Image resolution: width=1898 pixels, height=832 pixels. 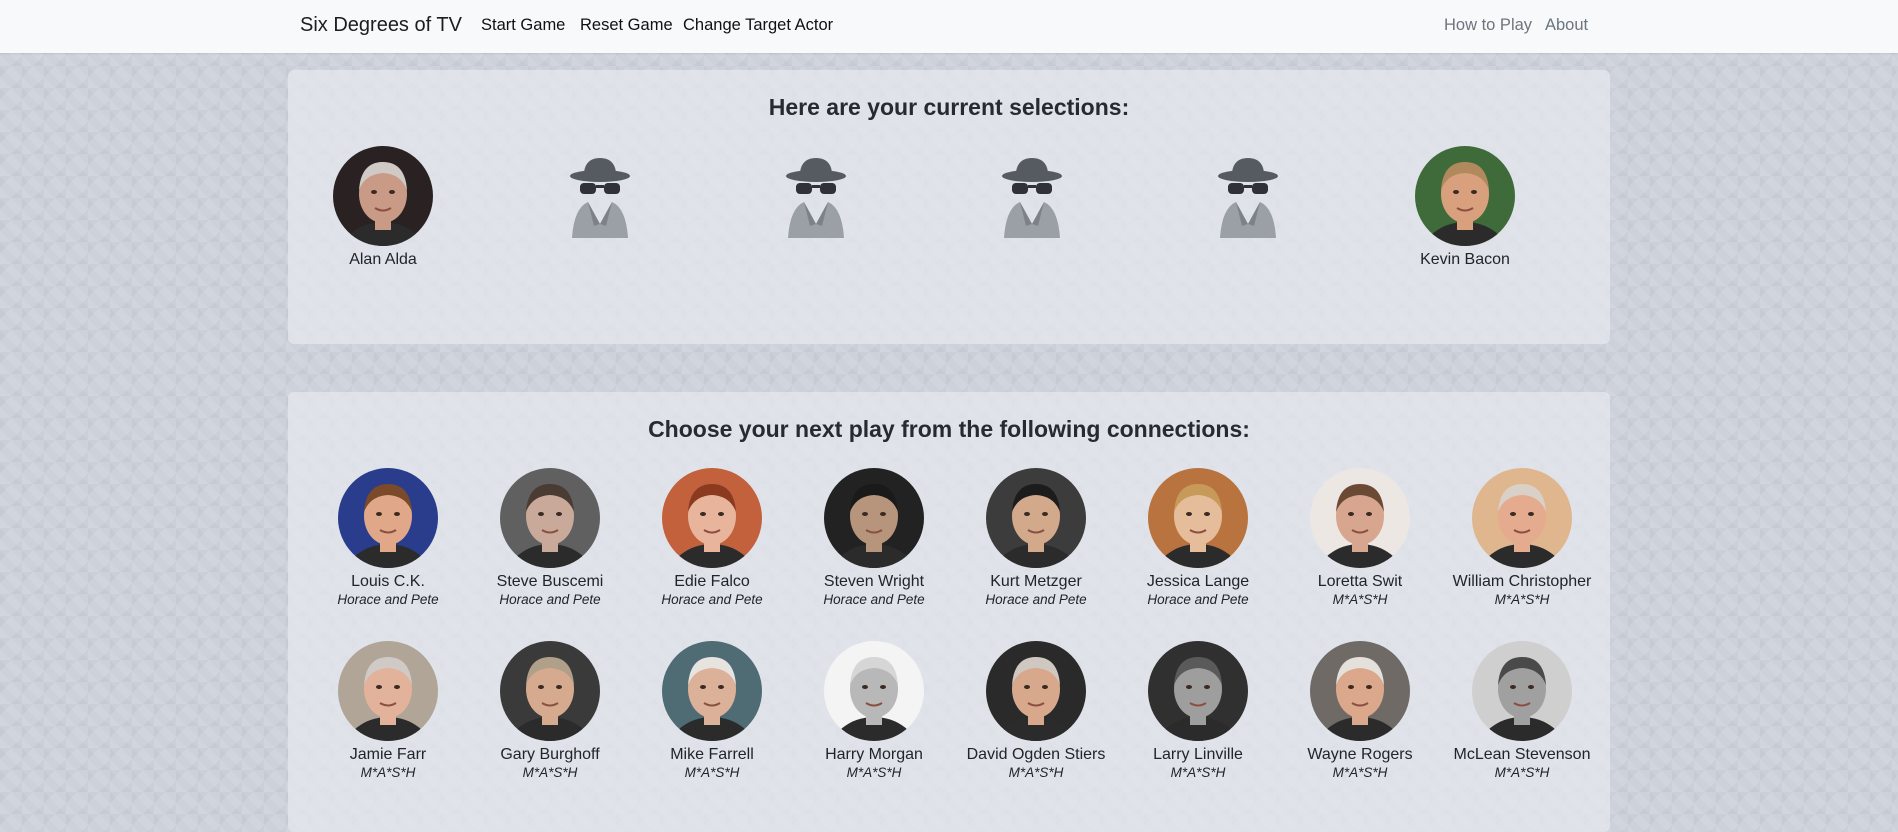 I want to click on start-actor-slot: Alan Alda, so click(x=383, y=207).